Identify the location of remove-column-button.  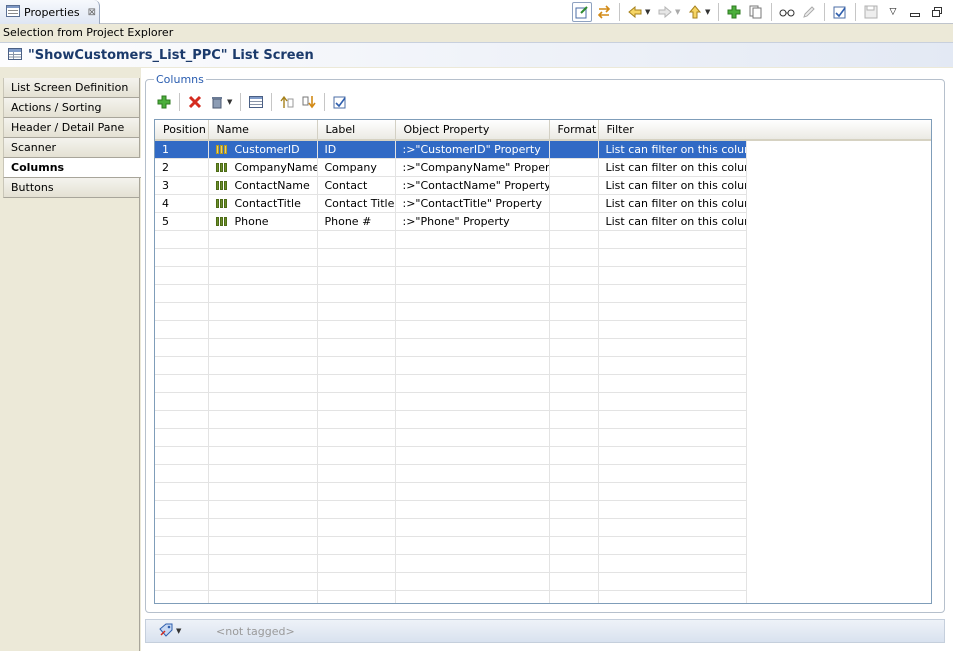
(195, 102).